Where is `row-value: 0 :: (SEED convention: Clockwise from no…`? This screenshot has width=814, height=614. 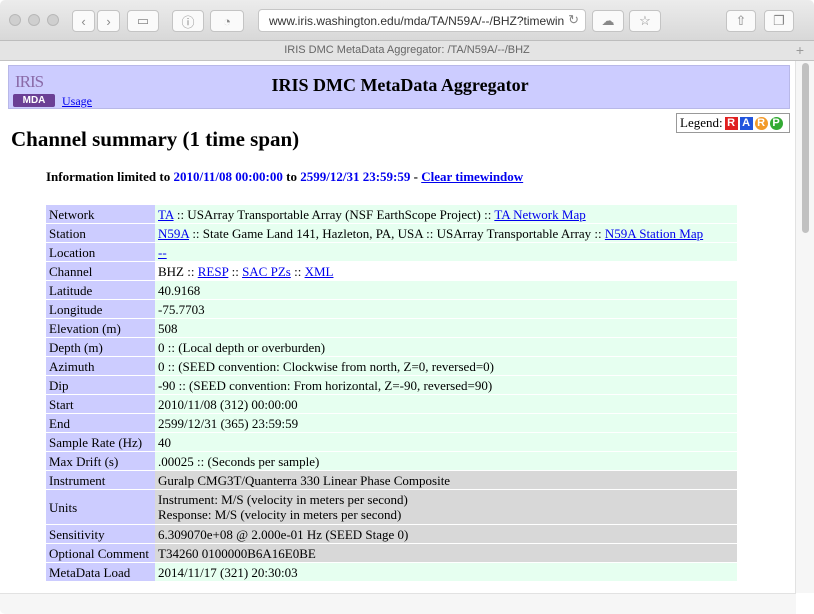 row-value: 0 :: (SEED convention: Clockwise from no… is located at coordinates (446, 366).